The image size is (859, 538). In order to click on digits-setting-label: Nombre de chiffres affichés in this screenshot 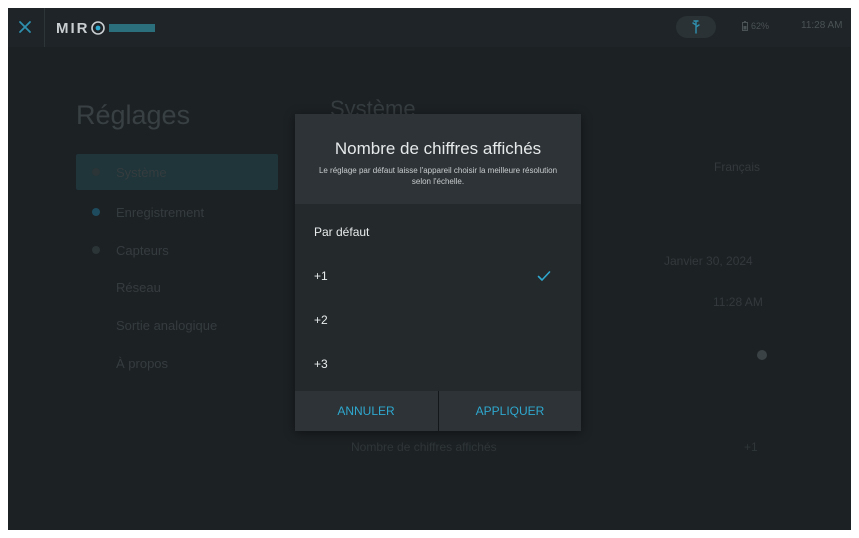, I will do `click(424, 447)`.